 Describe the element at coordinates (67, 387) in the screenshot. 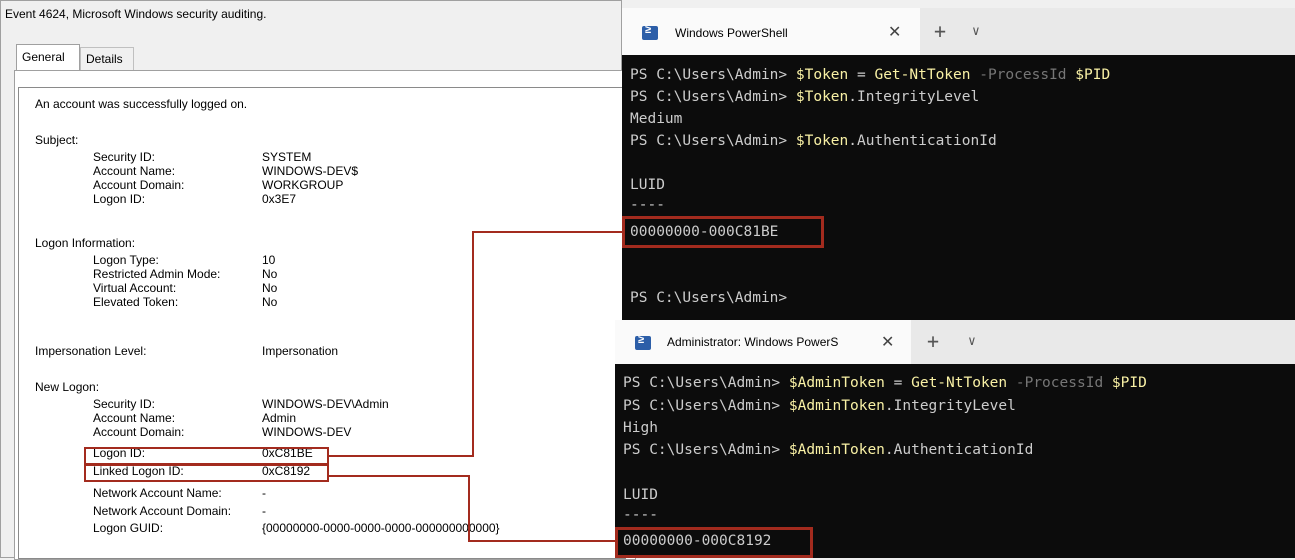

I see `new-logon-header: New Logon:` at that location.